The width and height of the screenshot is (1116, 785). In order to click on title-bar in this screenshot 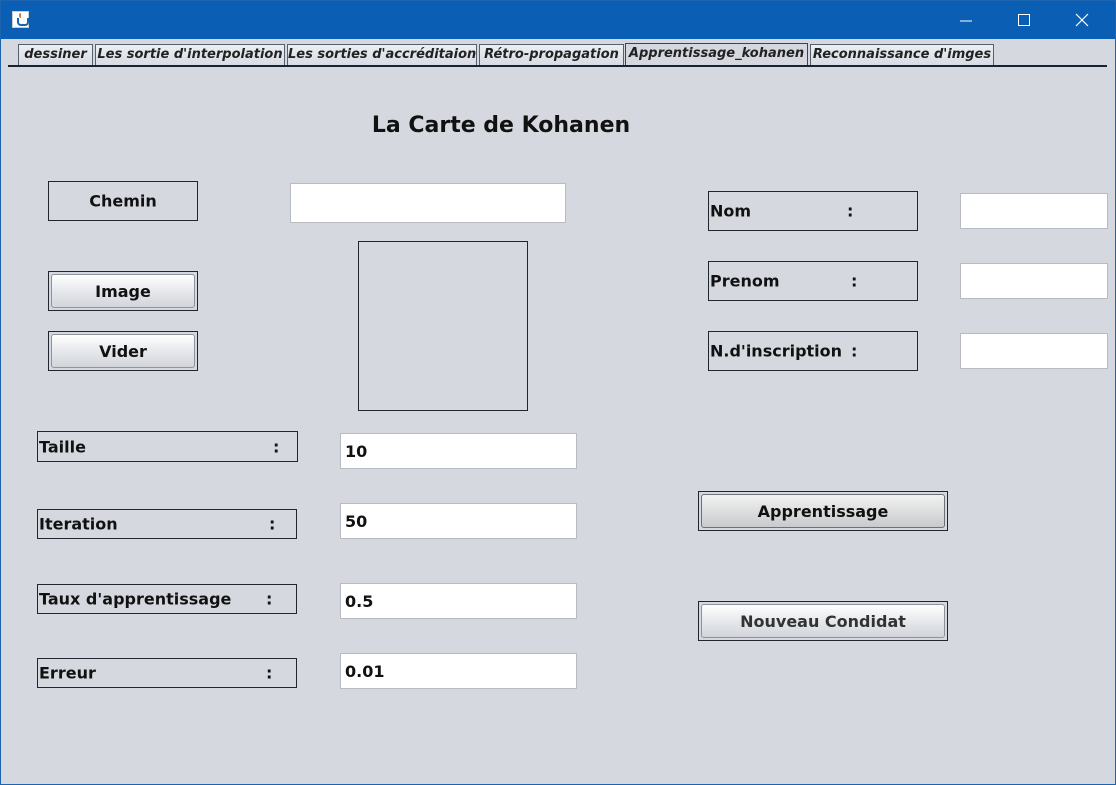, I will do `click(558, 20)`.